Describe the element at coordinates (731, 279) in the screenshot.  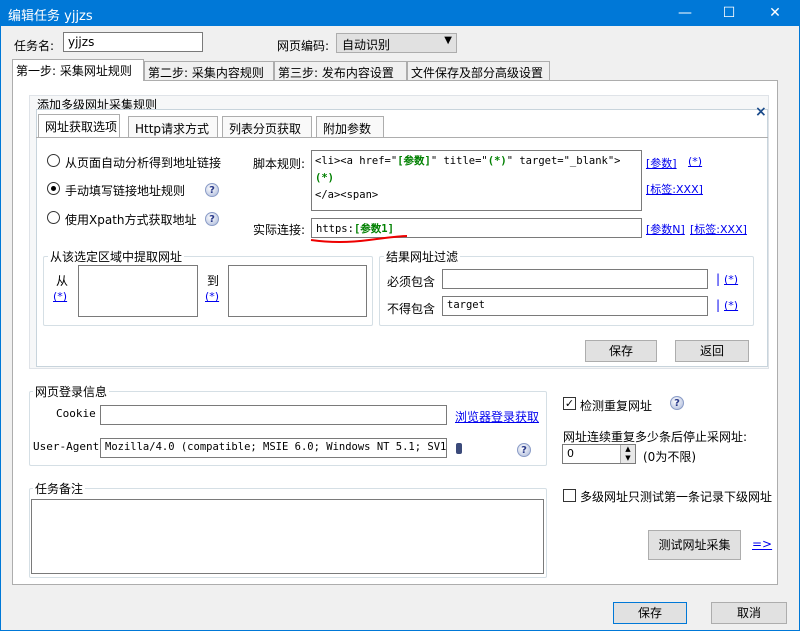
I see `must-include-wildcard-link: (*)` at that location.